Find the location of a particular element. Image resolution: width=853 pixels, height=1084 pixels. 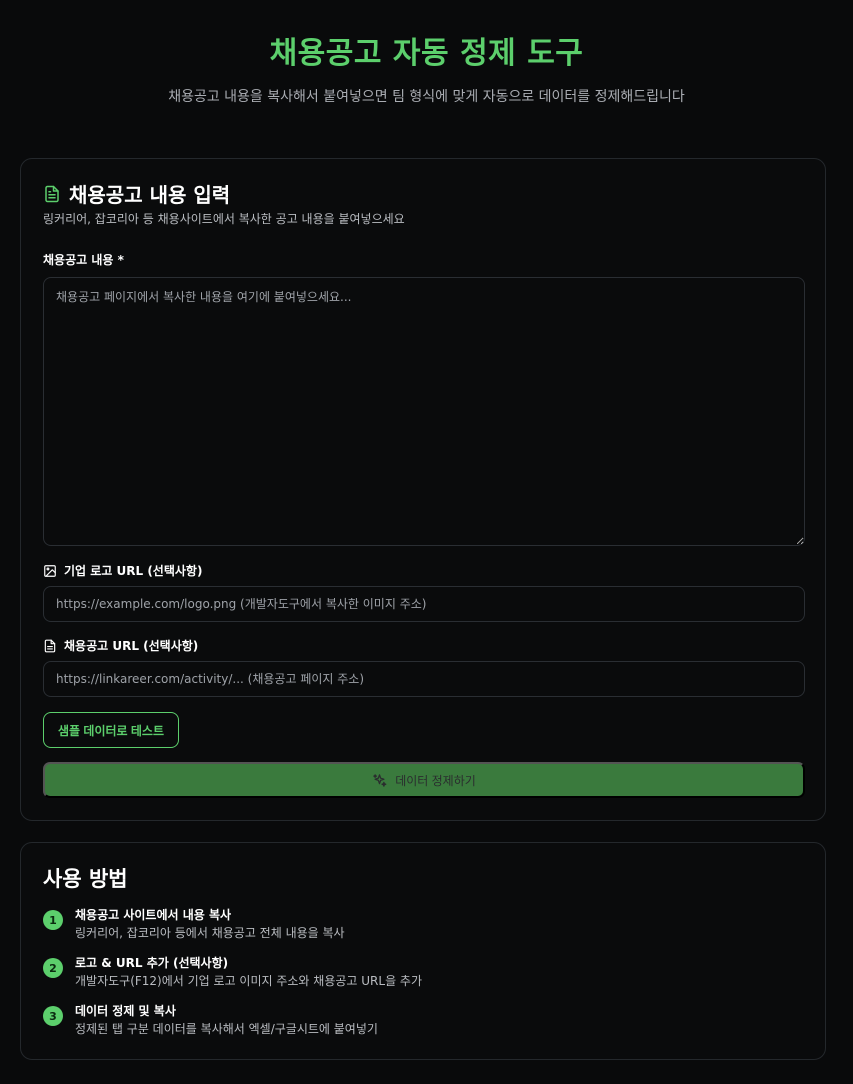

content-label: 채용공고 내용 * is located at coordinates (83, 260).